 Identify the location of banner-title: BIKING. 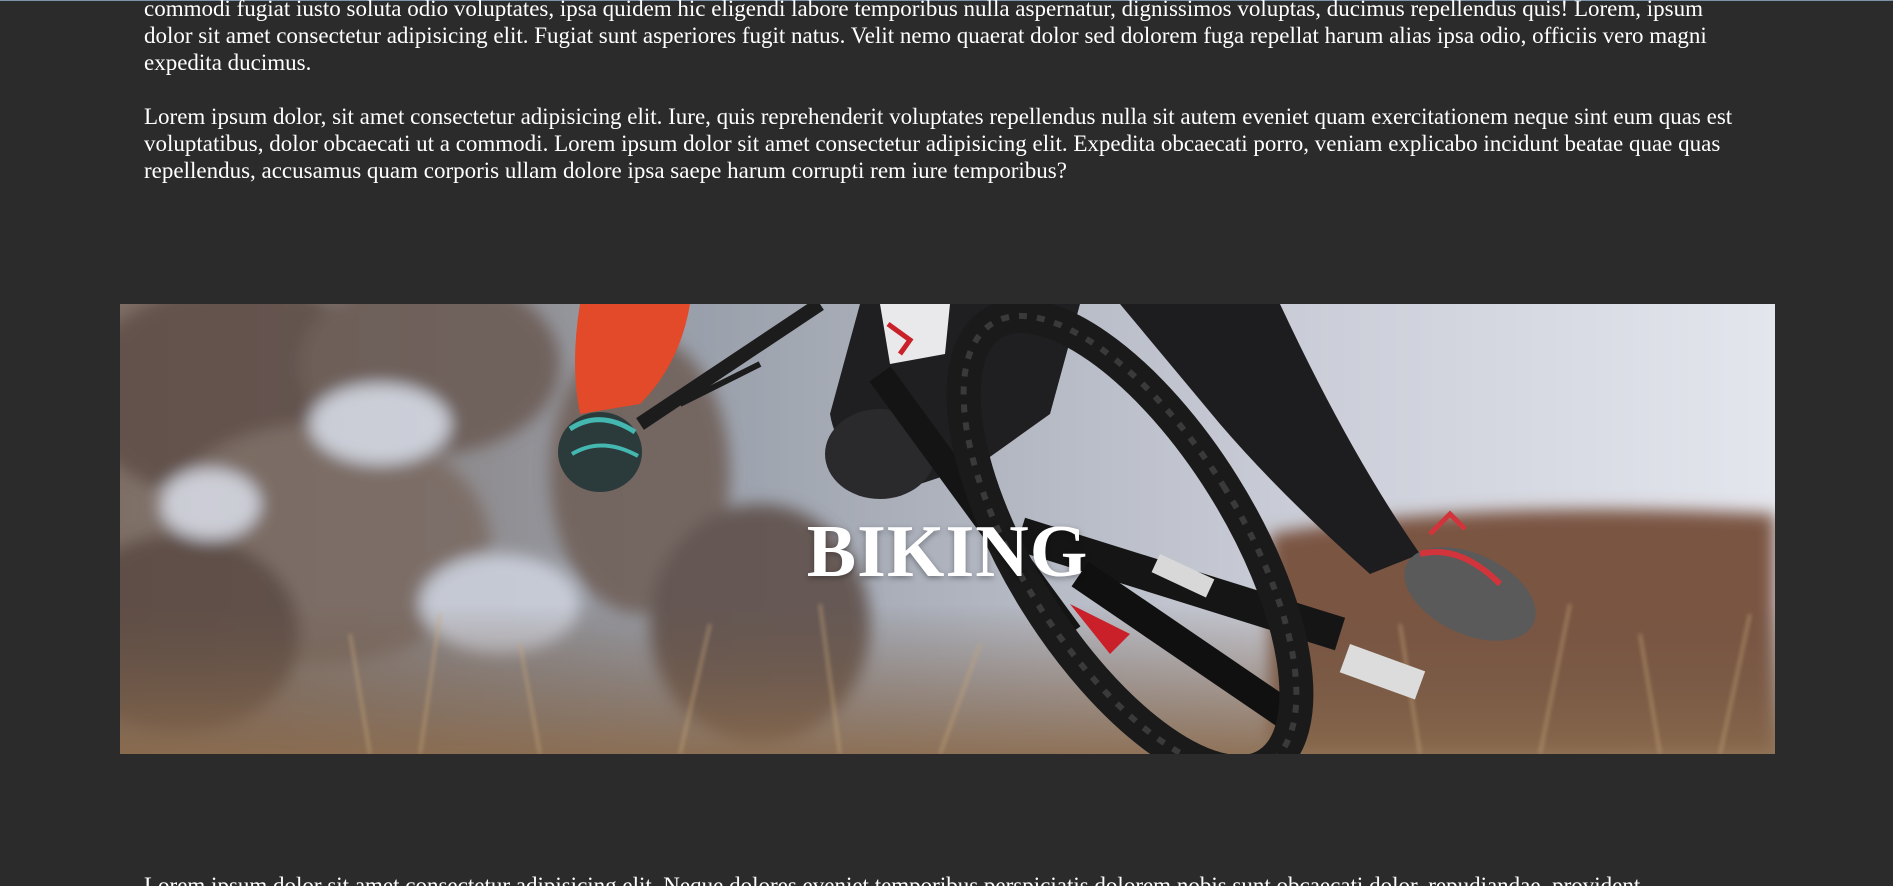
(947, 551).